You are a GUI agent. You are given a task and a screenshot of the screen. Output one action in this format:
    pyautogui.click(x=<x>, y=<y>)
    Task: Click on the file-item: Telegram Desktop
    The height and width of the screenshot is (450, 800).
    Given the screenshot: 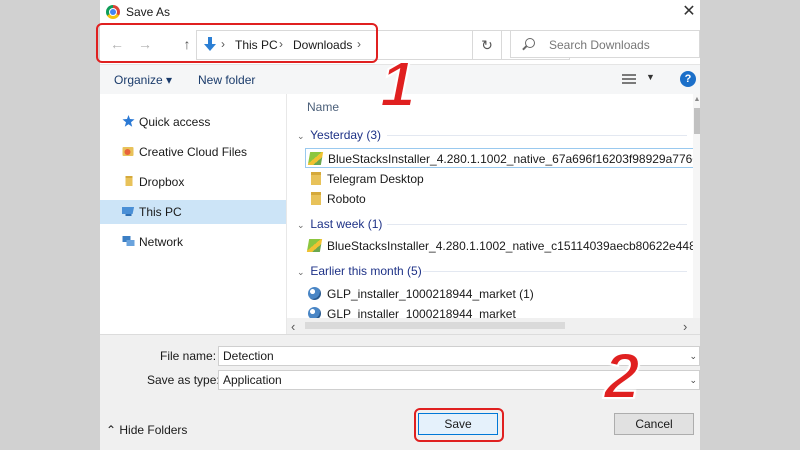 What is the action you would take?
    pyautogui.click(x=502, y=179)
    